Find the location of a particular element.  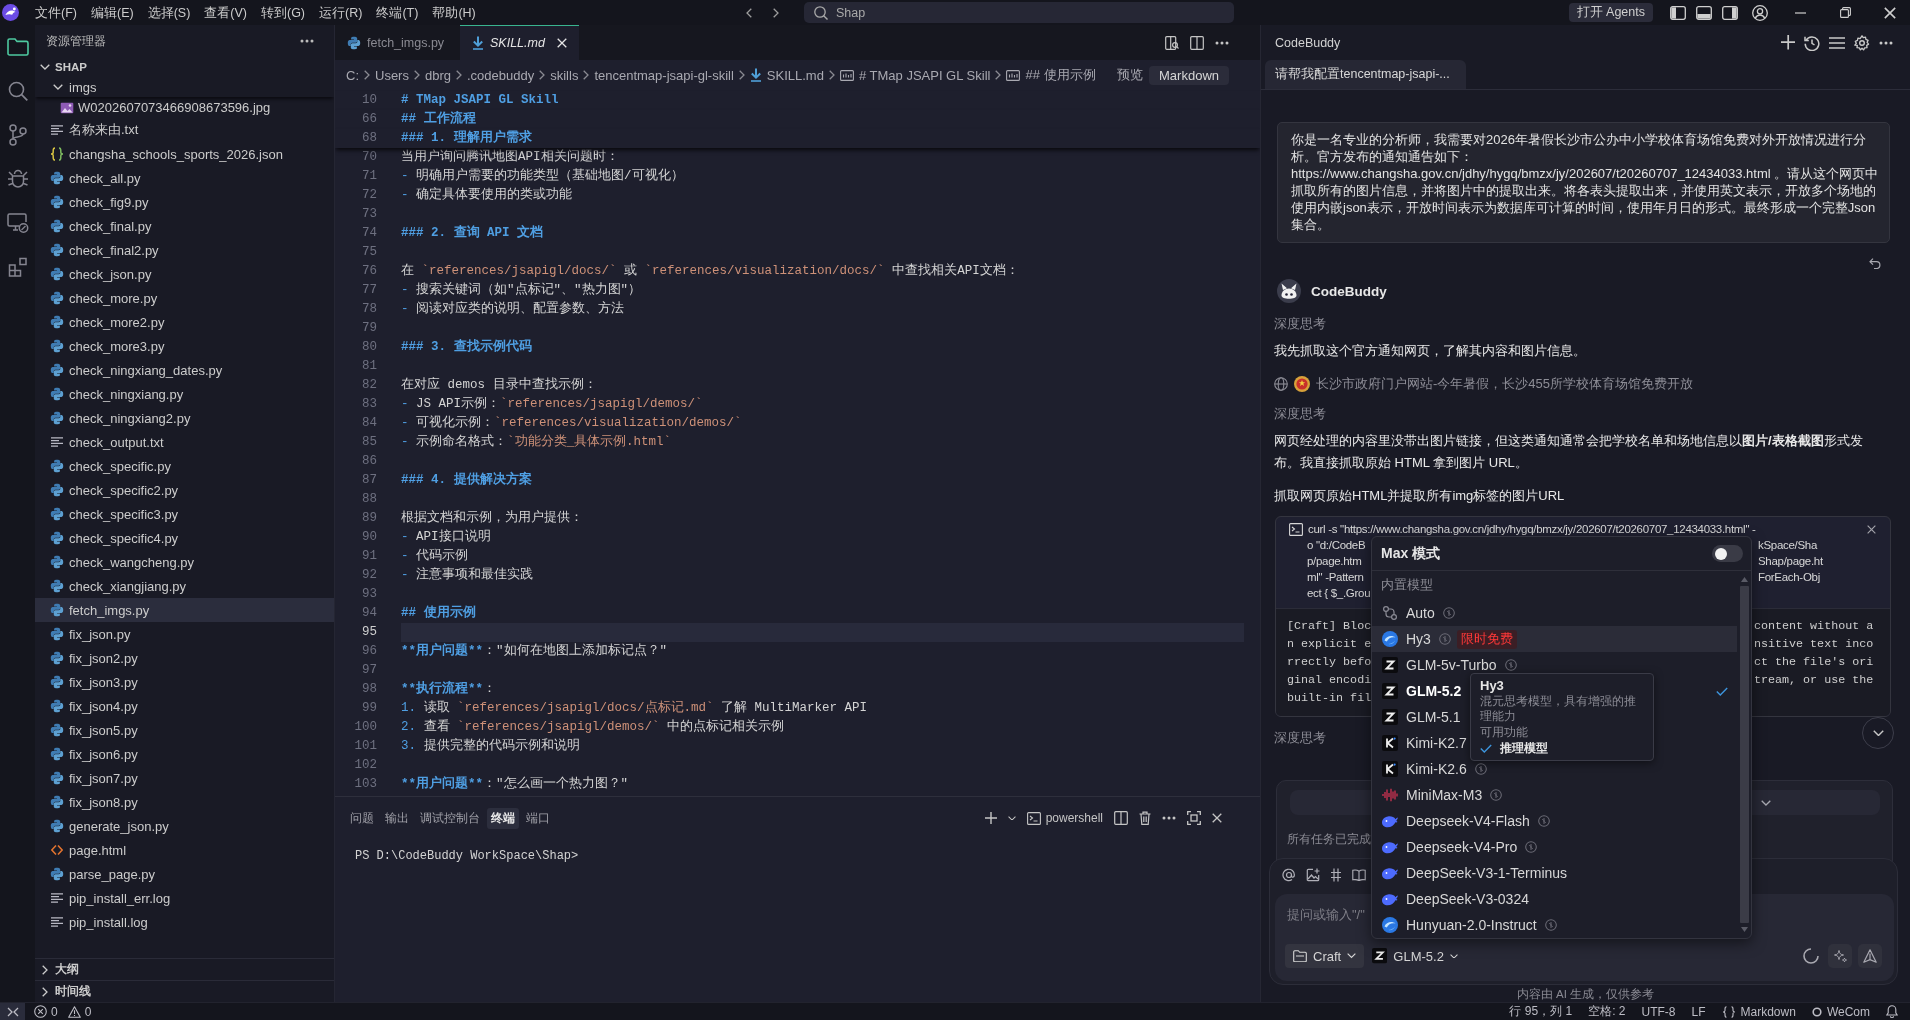

line-number: 70 is located at coordinates (369, 157).